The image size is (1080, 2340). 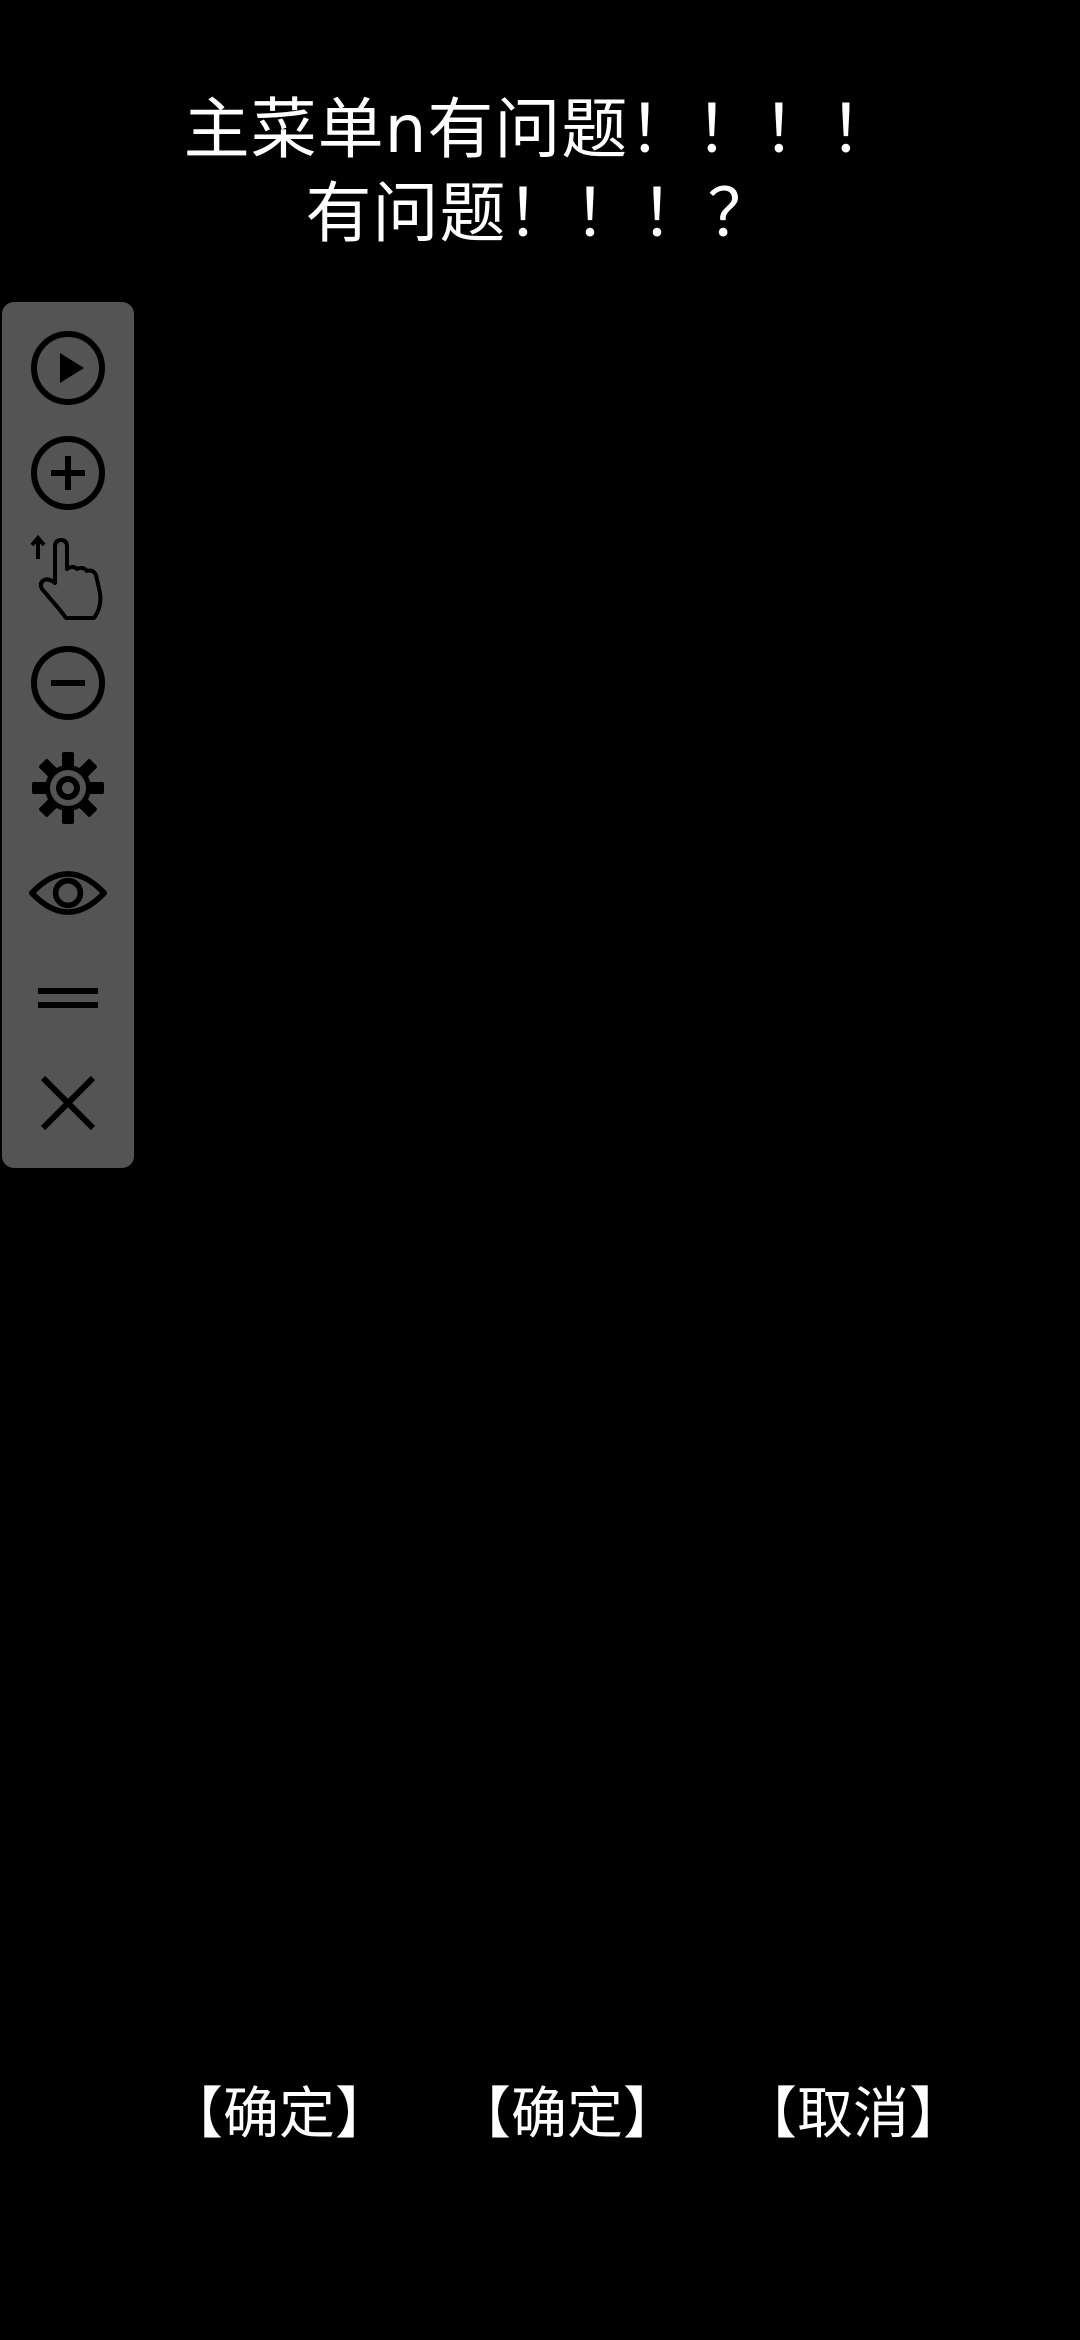 What do you see at coordinates (853, 2115) in the screenshot?
I see `cancel-button: 【取消】` at bounding box center [853, 2115].